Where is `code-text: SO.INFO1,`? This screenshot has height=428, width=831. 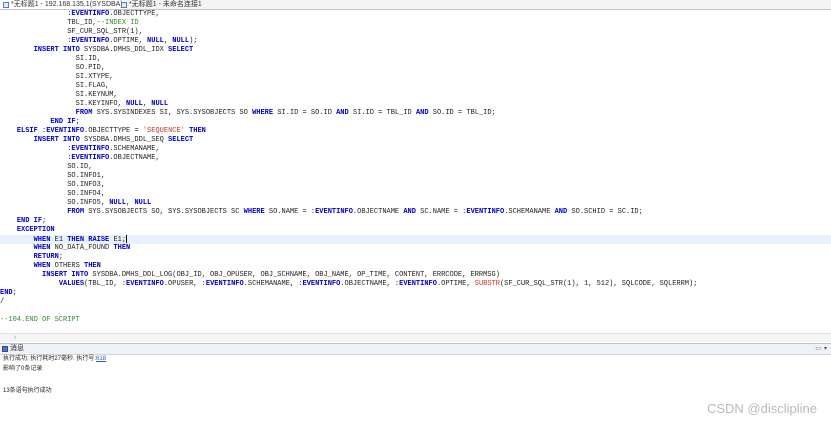 code-text: SO.INFO1, is located at coordinates (53, 176).